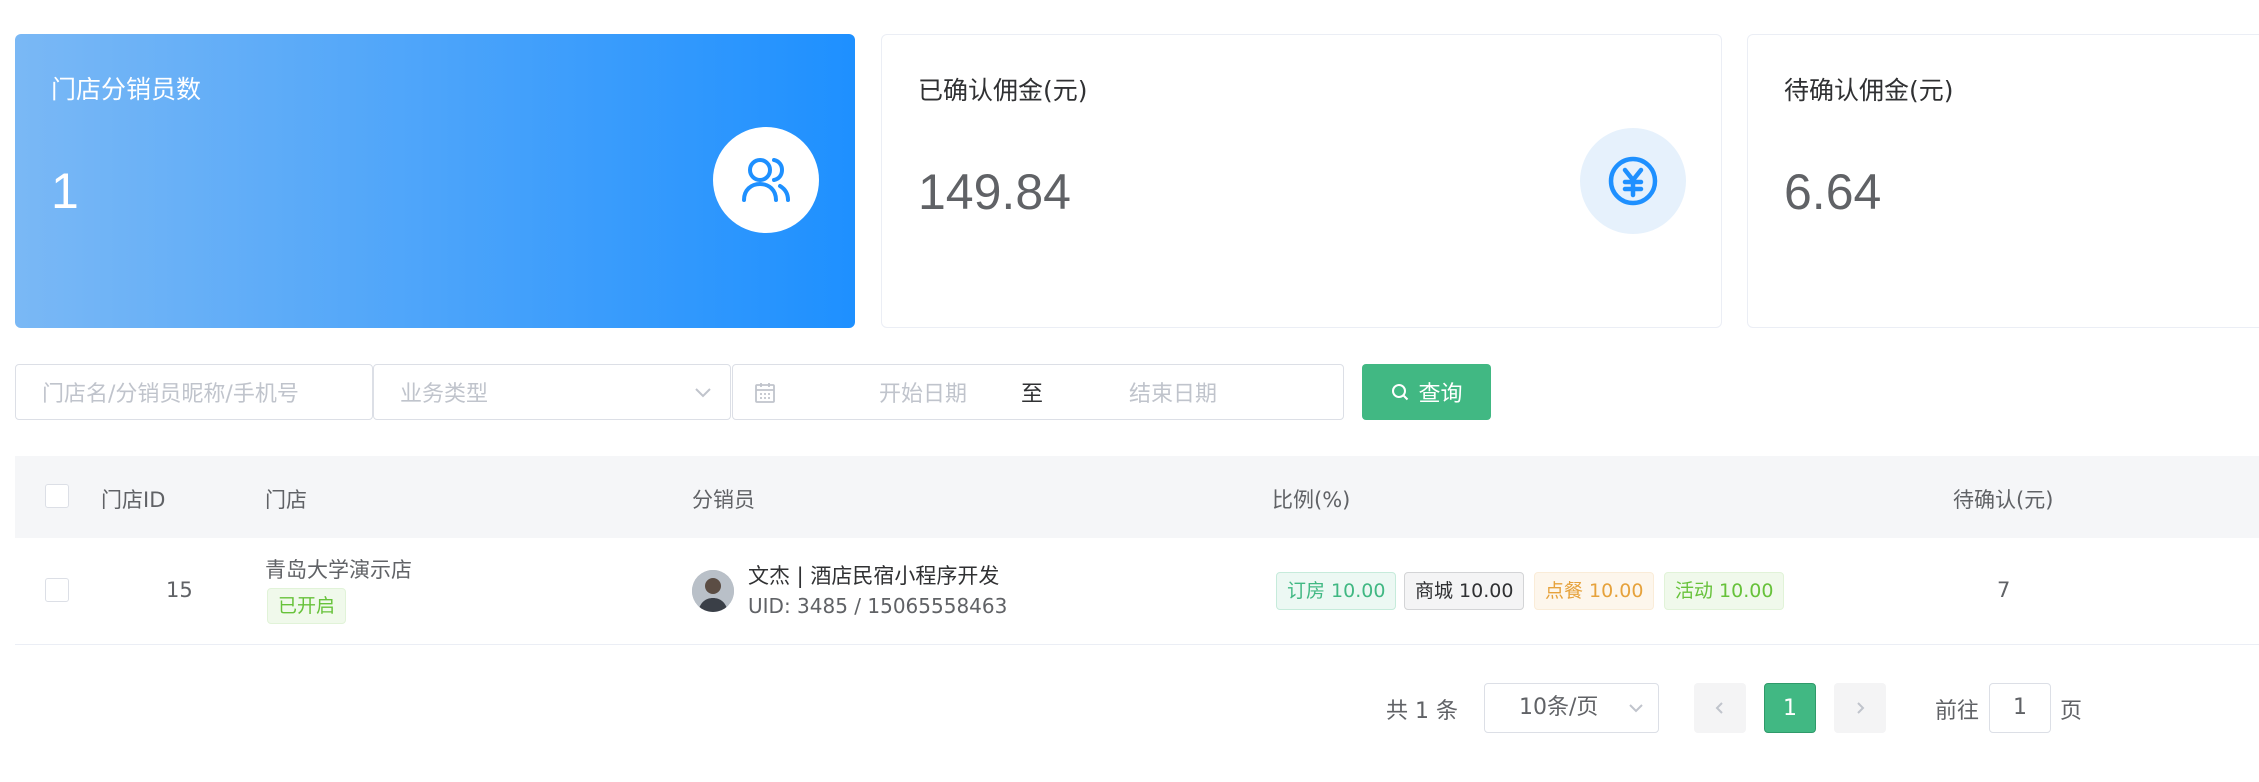 The height and width of the screenshot is (782, 2259). Describe the element at coordinates (1957, 711) in the screenshot. I see `goto-label: 前往` at that location.